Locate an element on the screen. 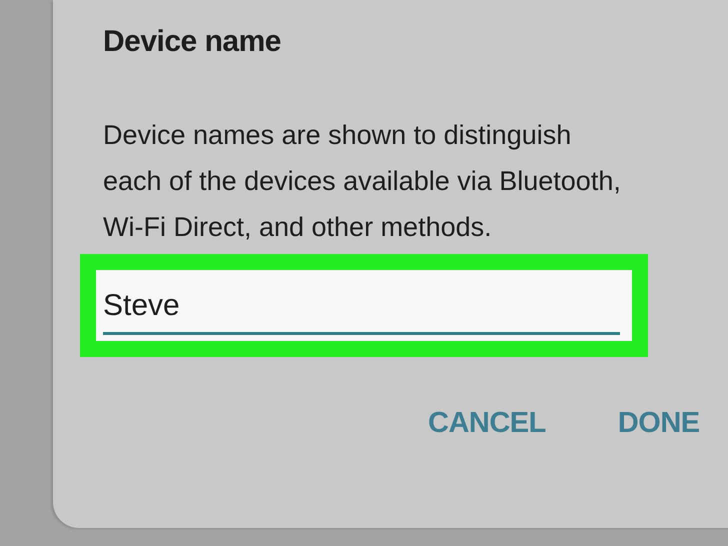 This screenshot has height=546, width=728. dialog-title: Device name is located at coordinates (192, 42).